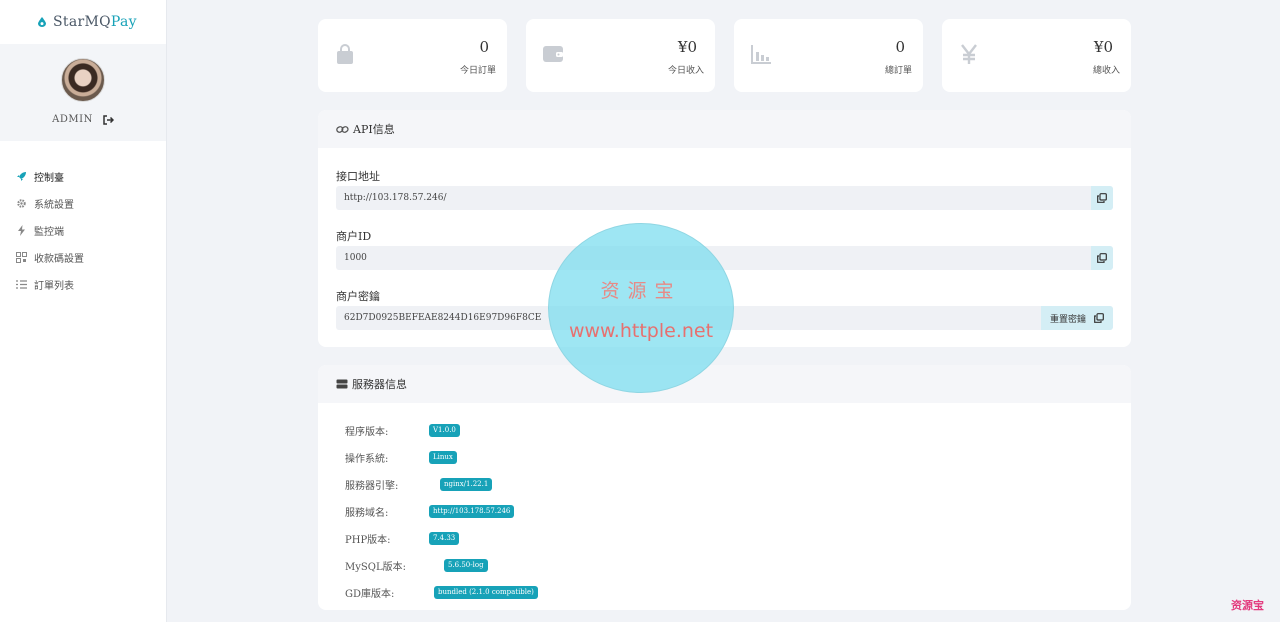 This screenshot has width=1280, height=622. I want to click on info-badge: Linux, so click(443, 457).